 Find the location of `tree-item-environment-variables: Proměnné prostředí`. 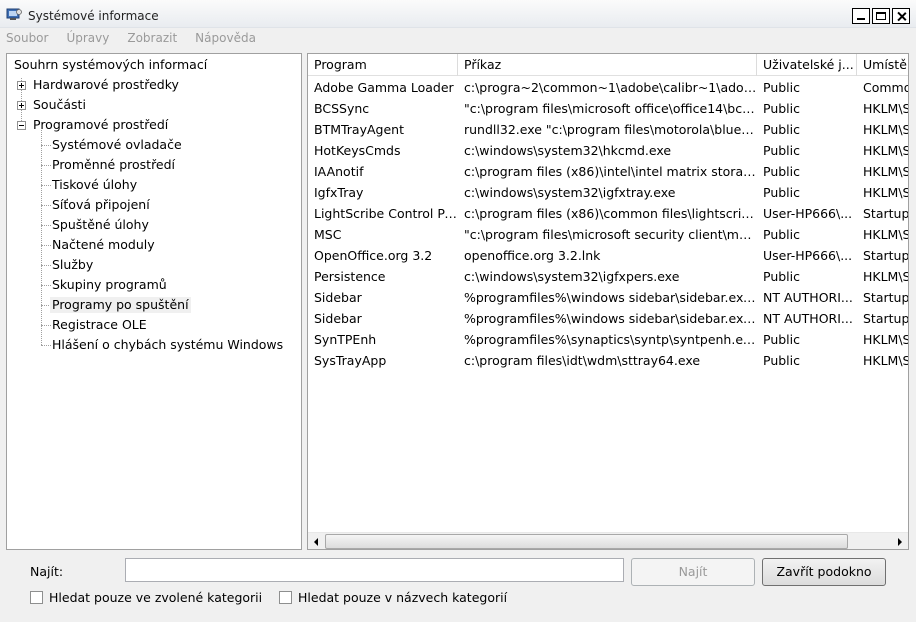

tree-item-environment-variables: Proměnné prostředí is located at coordinates (113, 165).